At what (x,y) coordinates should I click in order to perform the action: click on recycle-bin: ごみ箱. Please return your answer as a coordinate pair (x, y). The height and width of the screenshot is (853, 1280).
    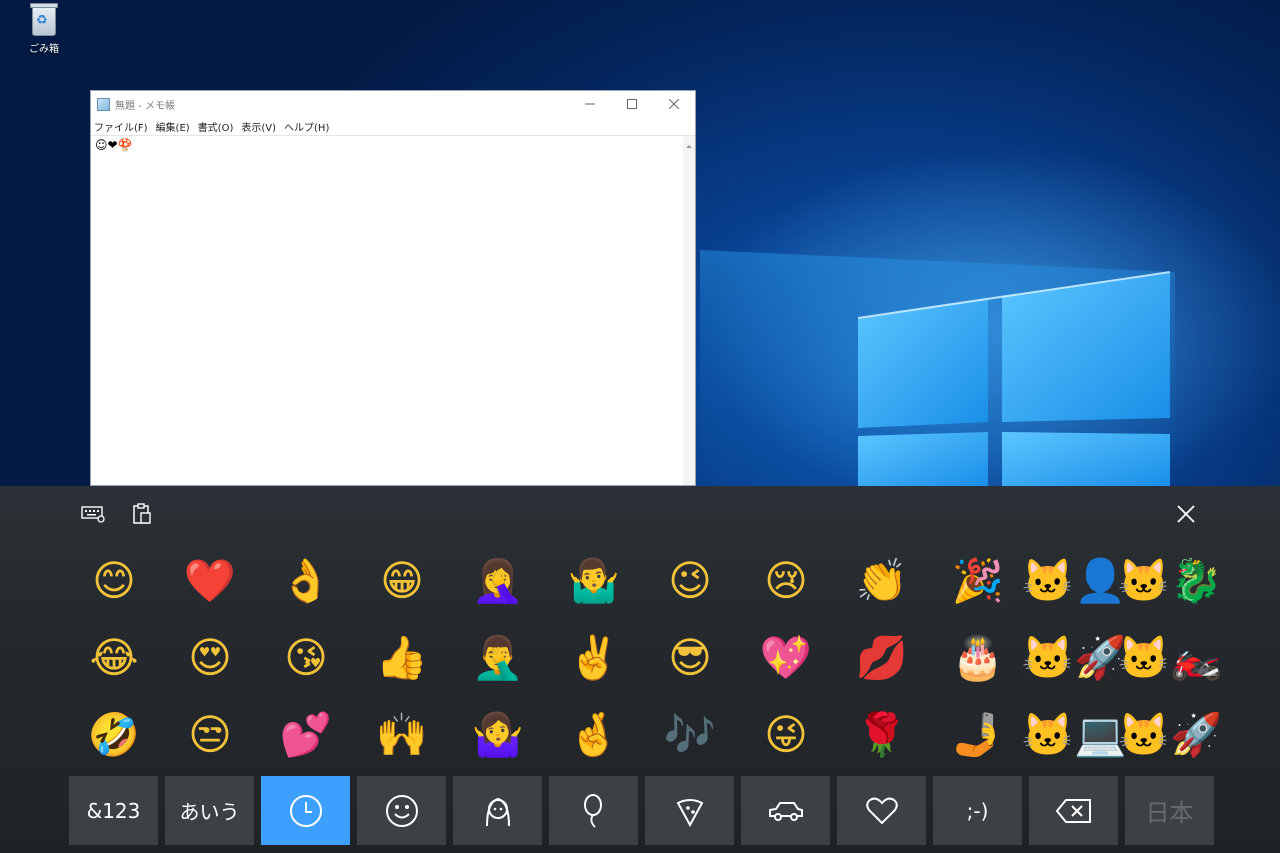
    Looking at the image, I should click on (44, 29).